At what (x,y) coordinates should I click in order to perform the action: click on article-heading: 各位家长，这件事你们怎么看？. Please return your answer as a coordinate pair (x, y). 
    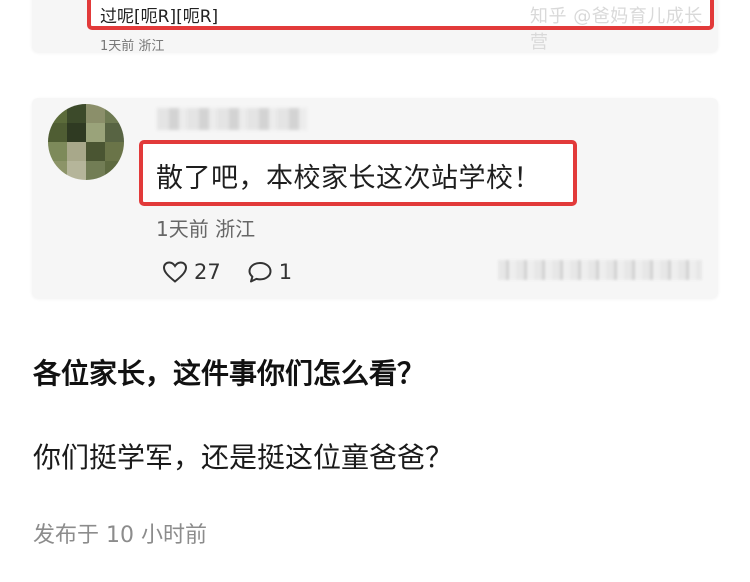
    Looking at the image, I should click on (229, 373).